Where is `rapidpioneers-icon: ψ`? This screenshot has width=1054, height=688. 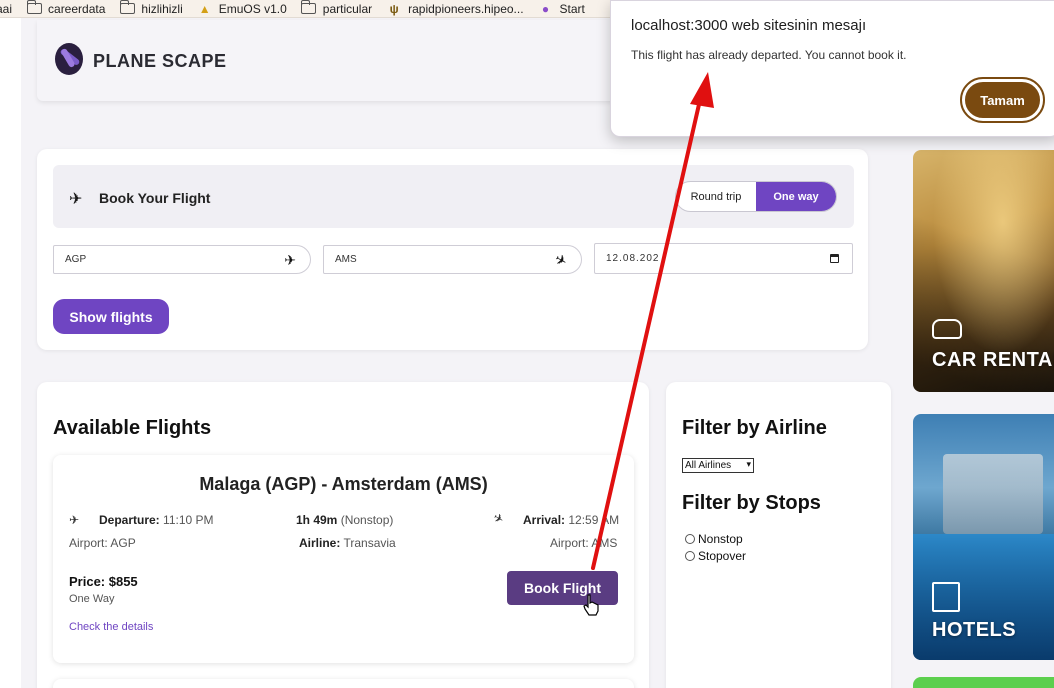 rapidpioneers-icon: ψ is located at coordinates (394, 8).